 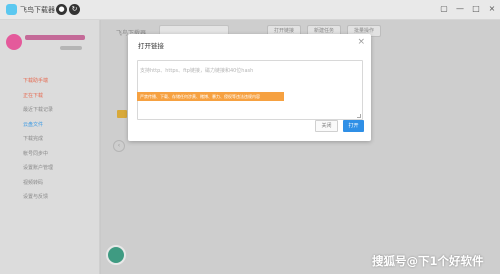 What do you see at coordinates (359, 116) in the screenshot?
I see `resize-handle-icon` at bounding box center [359, 116].